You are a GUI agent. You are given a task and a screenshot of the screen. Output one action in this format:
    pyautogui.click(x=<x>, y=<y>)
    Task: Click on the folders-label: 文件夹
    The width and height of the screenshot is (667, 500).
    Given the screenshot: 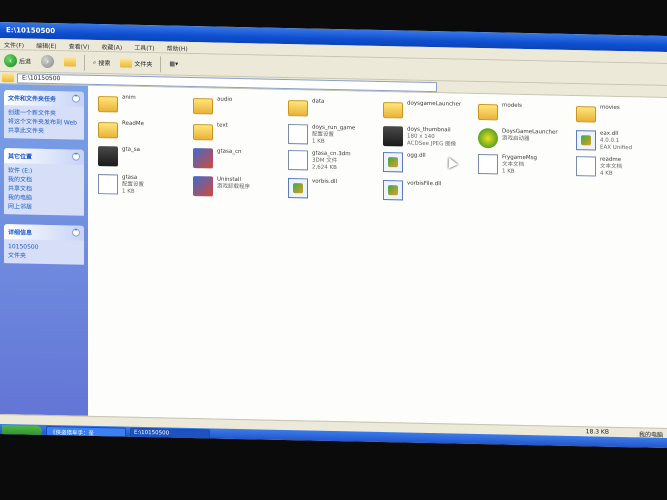 What is the action you would take?
    pyautogui.click(x=143, y=64)
    